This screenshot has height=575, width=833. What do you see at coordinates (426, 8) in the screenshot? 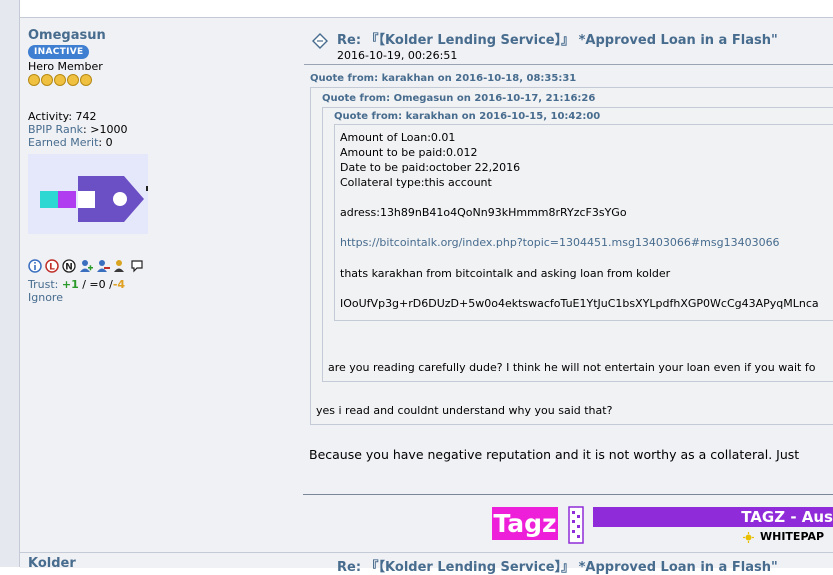
I see `top-spacer` at bounding box center [426, 8].